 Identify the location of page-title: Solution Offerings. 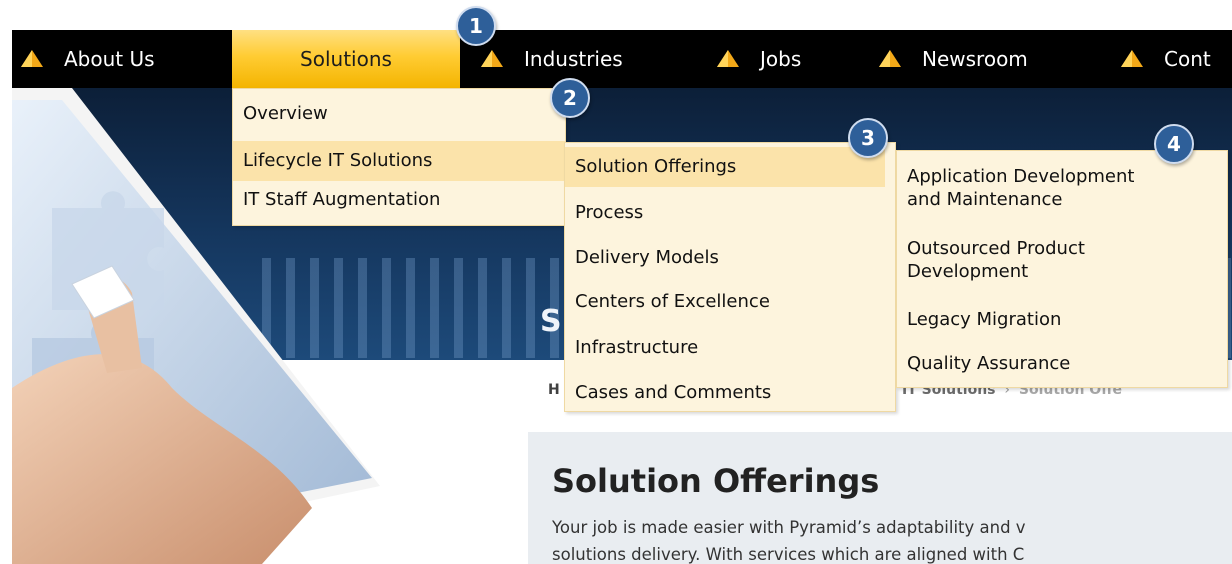
(716, 481).